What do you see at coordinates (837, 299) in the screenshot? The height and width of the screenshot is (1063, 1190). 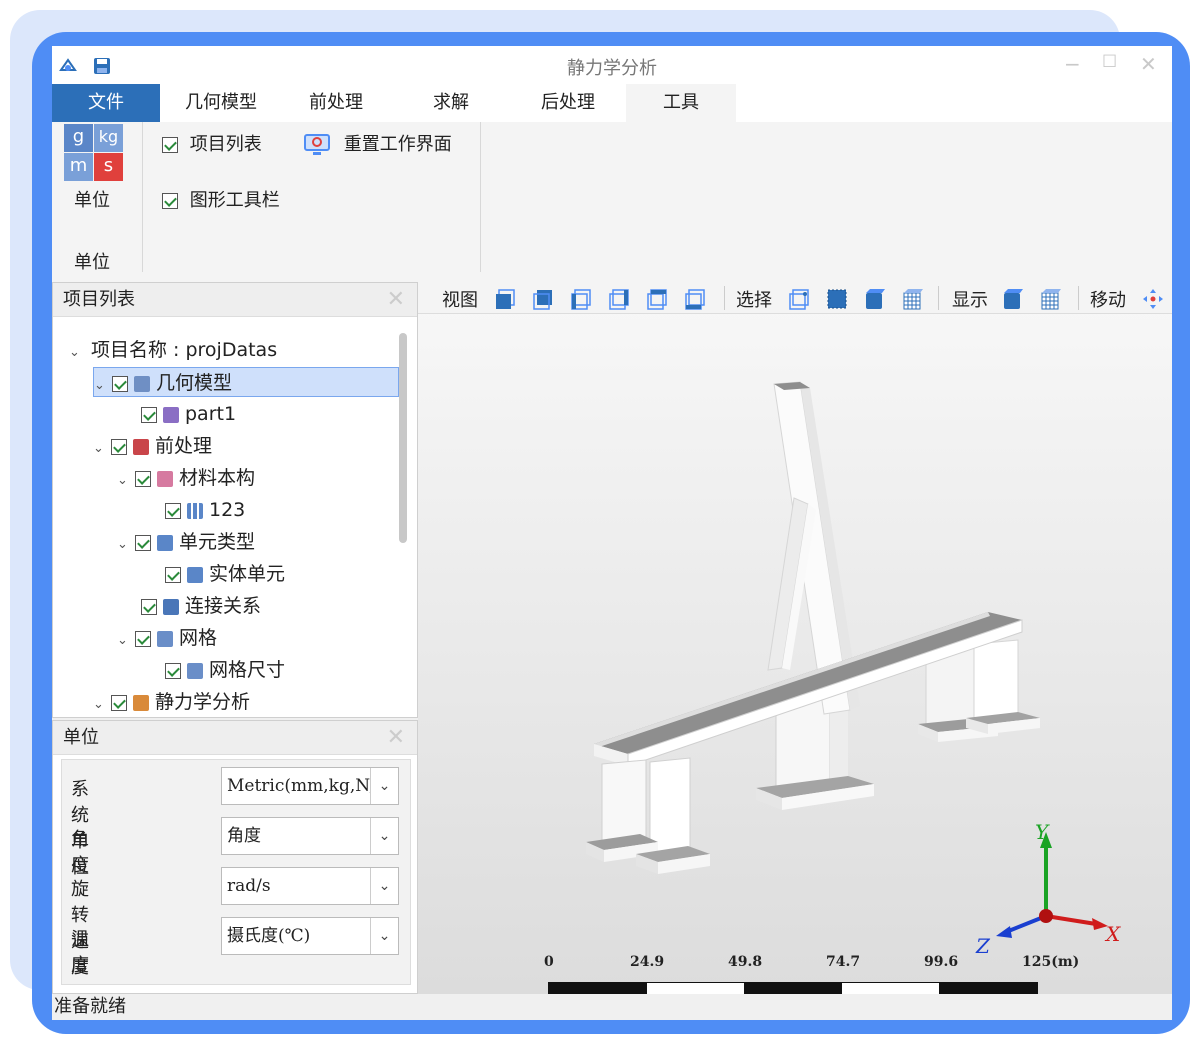 I see `select-face-icon` at bounding box center [837, 299].